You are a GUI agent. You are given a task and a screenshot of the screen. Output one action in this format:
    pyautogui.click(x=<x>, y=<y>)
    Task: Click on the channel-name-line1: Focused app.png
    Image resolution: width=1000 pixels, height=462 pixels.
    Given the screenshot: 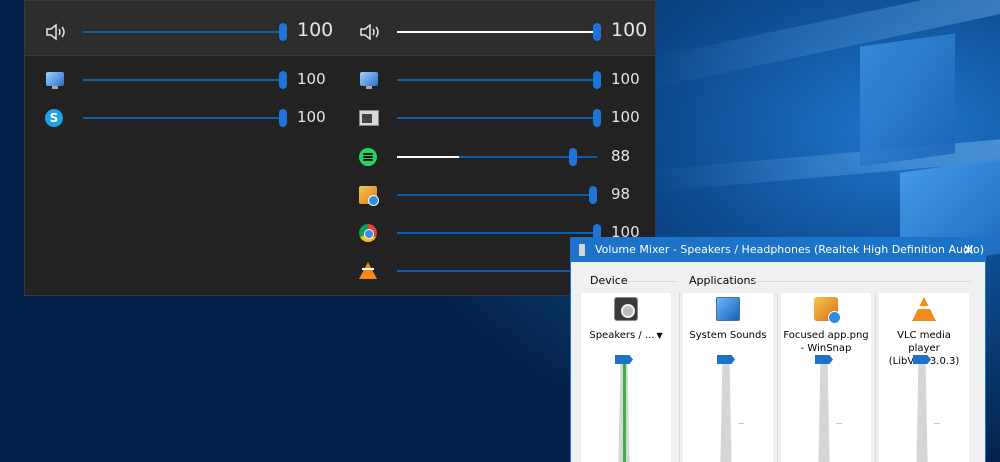 What is the action you would take?
    pyautogui.click(x=826, y=335)
    